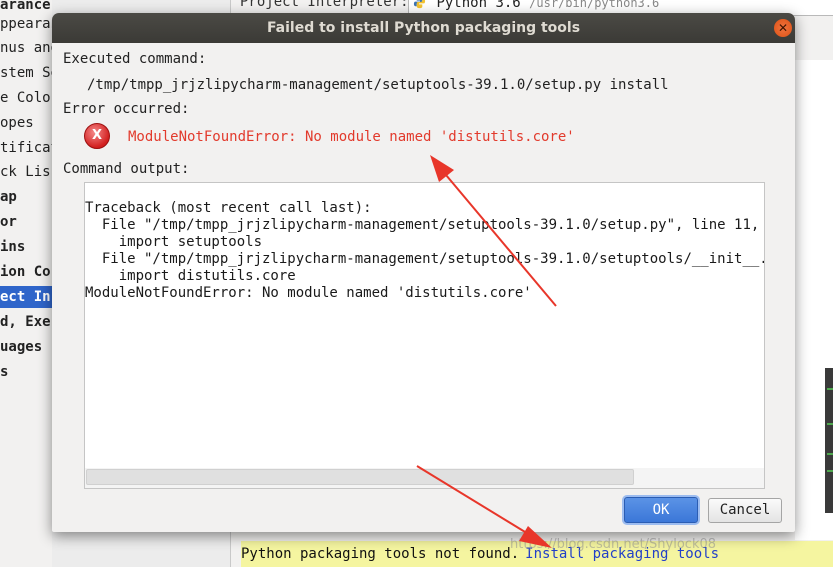 The image size is (833, 567). What do you see at coordinates (97, 136) in the screenshot?
I see `error-icon: X` at bounding box center [97, 136].